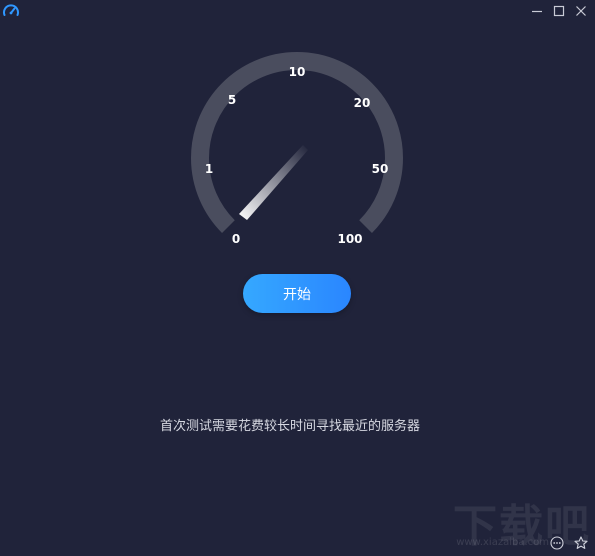 Image resolution: width=595 pixels, height=556 pixels. I want to click on tick-label-5: 5, so click(232, 100).